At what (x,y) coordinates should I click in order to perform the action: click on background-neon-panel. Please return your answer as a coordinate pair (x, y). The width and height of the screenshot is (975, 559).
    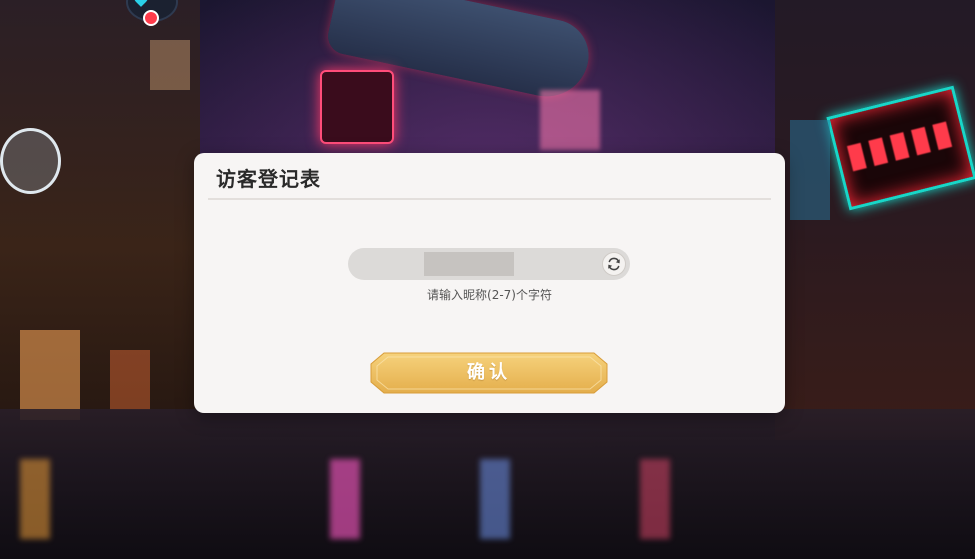
    Looking at the image, I should click on (357, 107).